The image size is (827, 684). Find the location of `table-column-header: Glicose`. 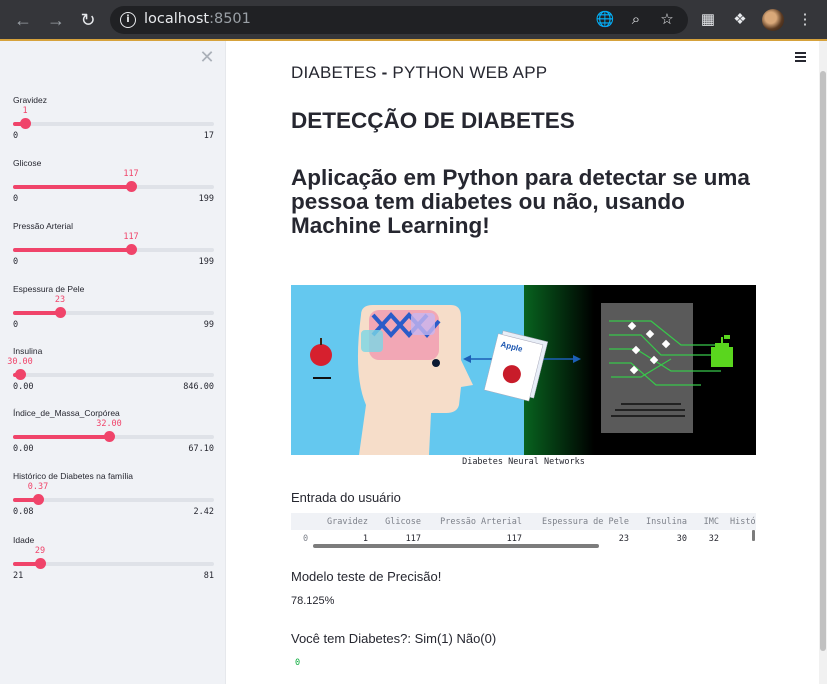

table-column-header: Glicose is located at coordinates (403, 522).